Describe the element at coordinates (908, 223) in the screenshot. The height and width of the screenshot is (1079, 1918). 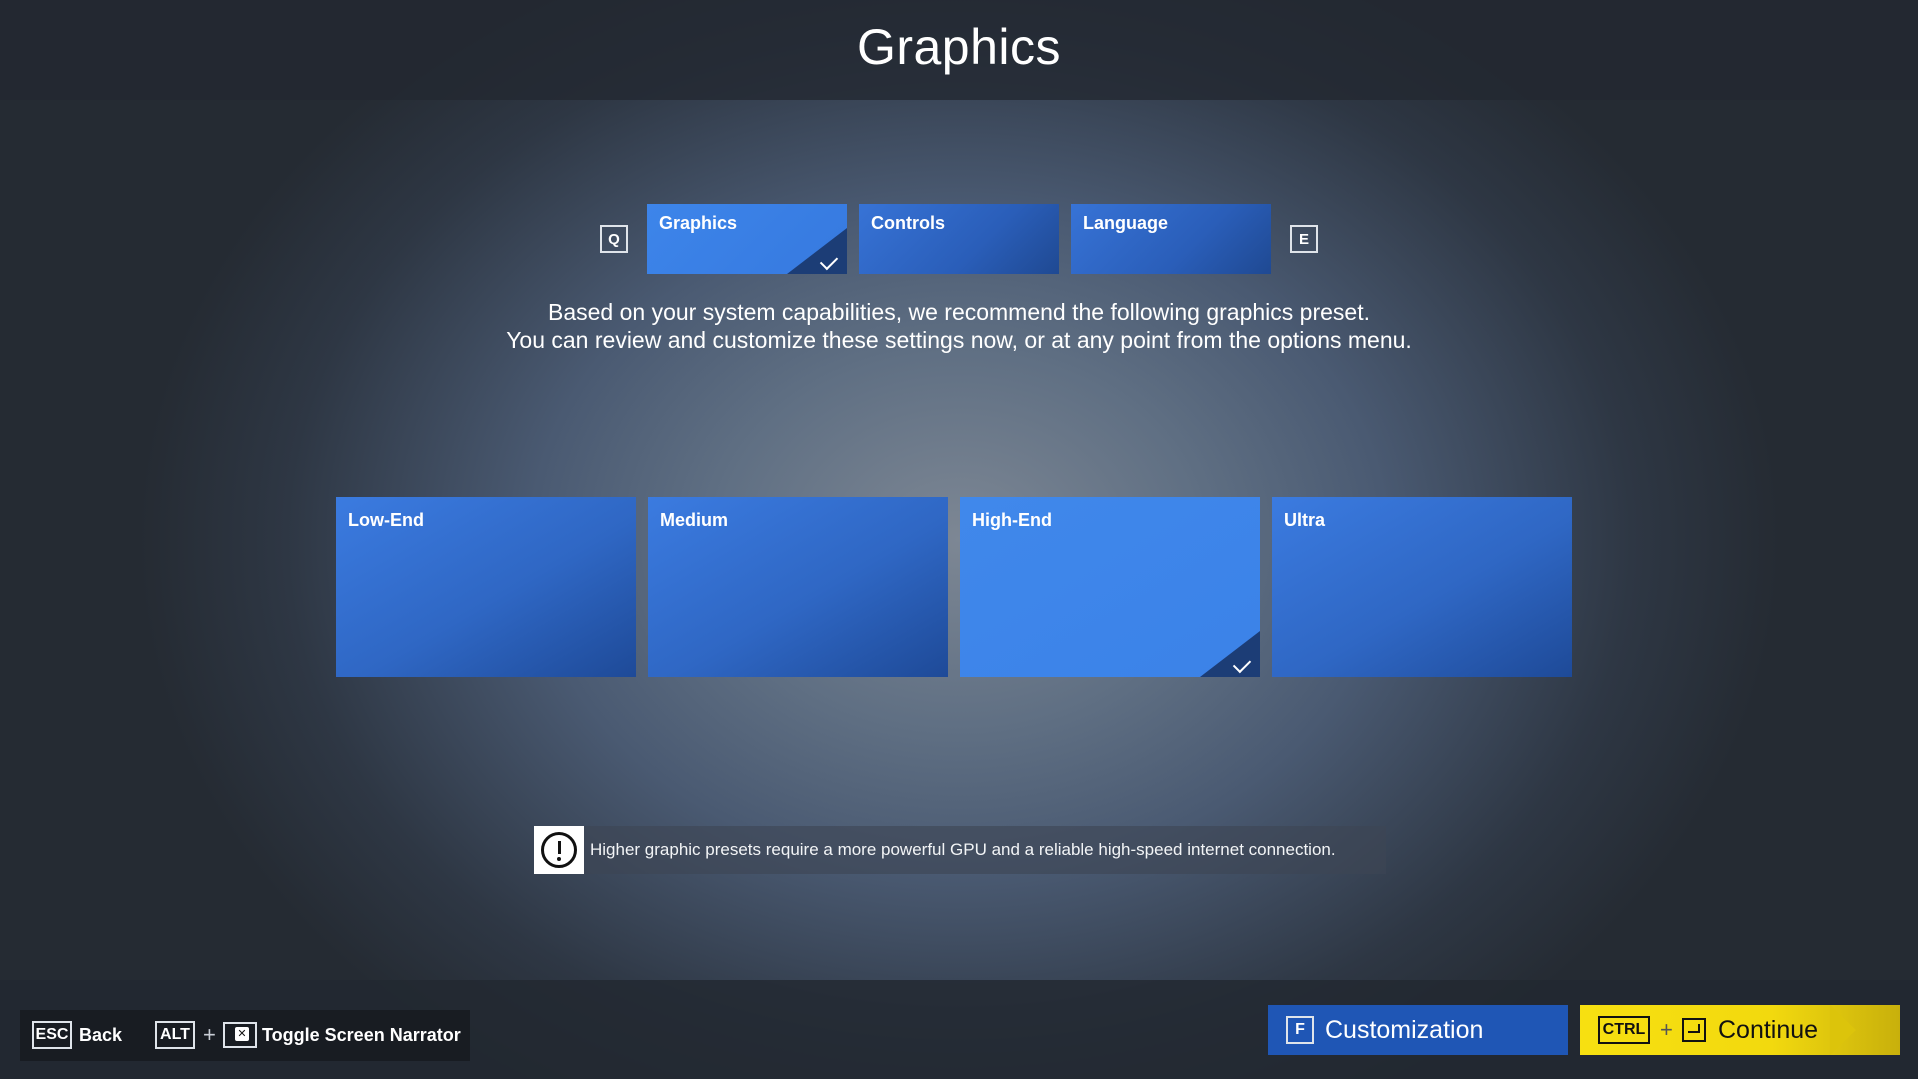
I see `tab-controls-label: Controls` at that location.